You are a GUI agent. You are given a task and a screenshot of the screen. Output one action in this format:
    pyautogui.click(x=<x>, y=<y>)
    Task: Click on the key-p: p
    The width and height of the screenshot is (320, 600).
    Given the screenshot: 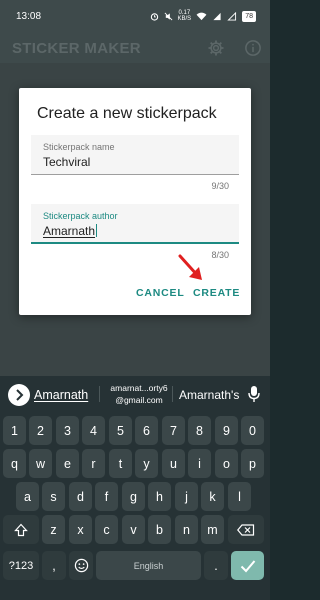 What is the action you would take?
    pyautogui.click(x=252, y=463)
    